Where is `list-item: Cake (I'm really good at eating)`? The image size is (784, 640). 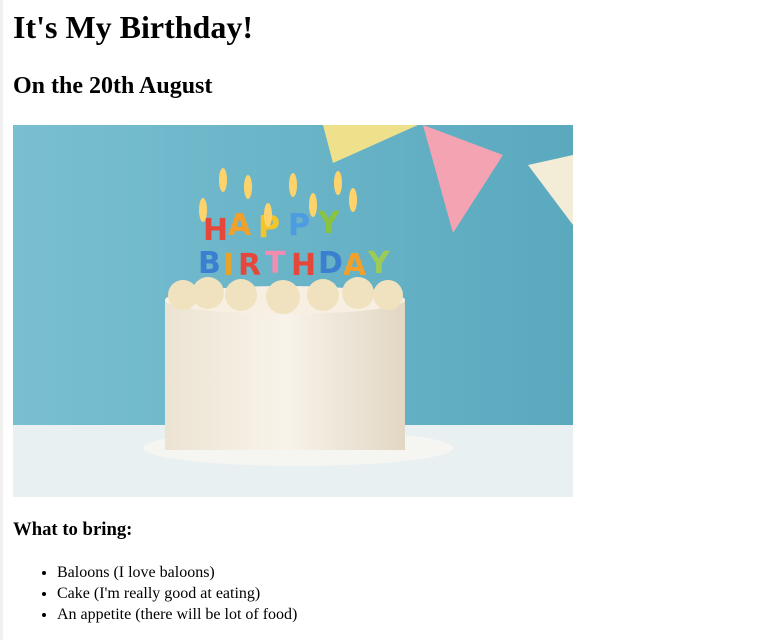
list-item: Cake (I'm really good at eating) is located at coordinates (177, 593).